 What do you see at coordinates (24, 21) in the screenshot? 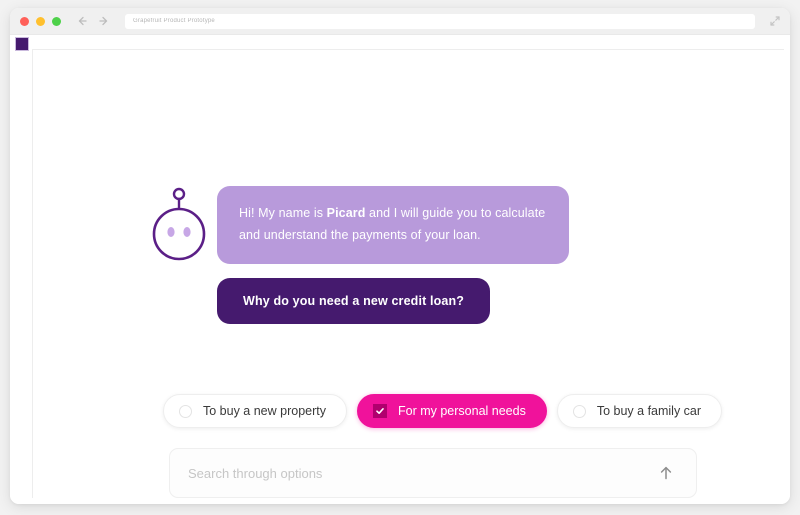
I see `close-window-button` at bounding box center [24, 21].